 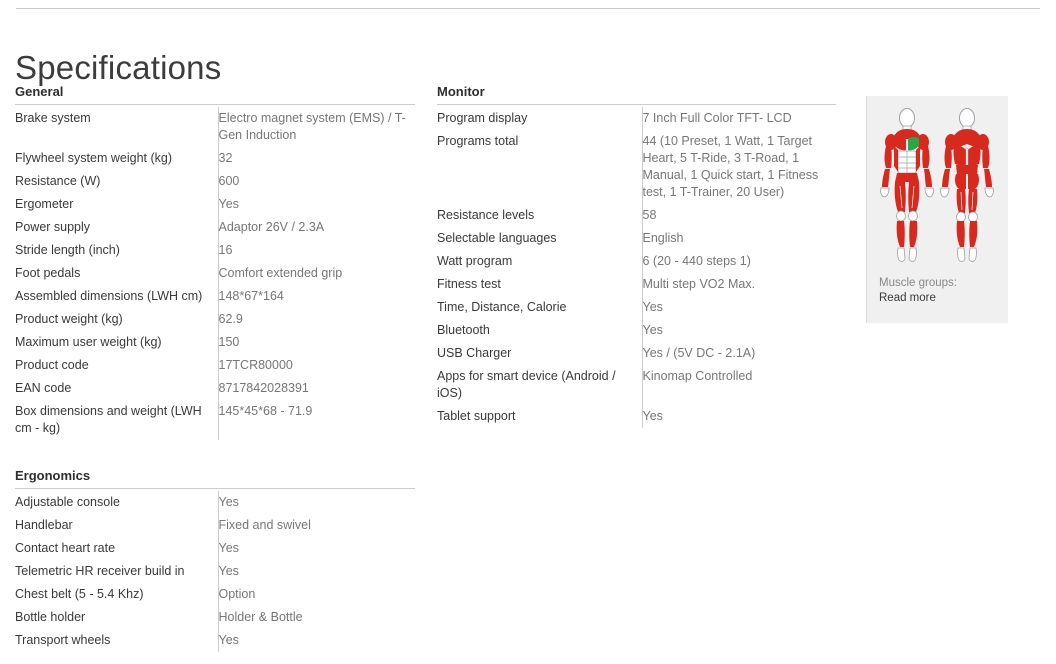 I want to click on spec-row: Transport wheels Yes, so click(x=215, y=640).